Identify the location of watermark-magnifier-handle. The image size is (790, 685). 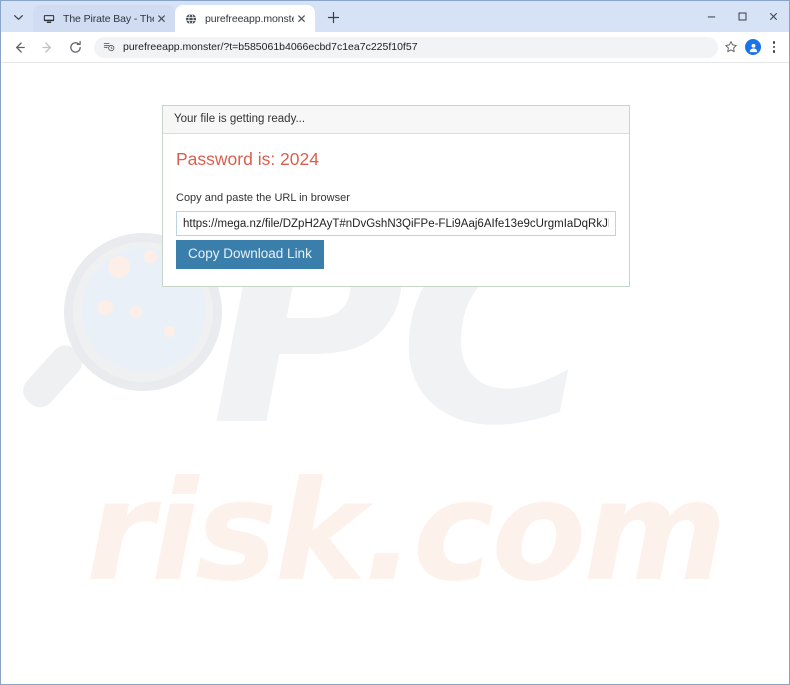
(53, 376).